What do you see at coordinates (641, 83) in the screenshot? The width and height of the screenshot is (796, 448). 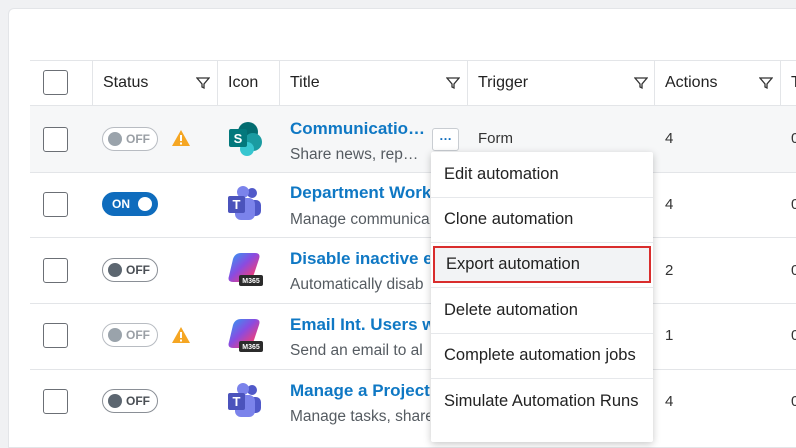 I see `trigger-filter-icon` at bounding box center [641, 83].